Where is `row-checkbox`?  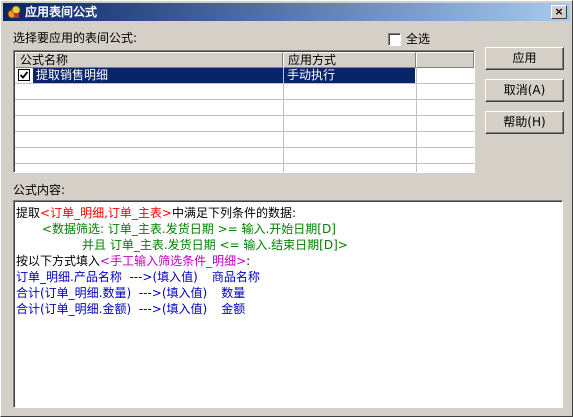
row-checkbox is located at coordinates (24, 75).